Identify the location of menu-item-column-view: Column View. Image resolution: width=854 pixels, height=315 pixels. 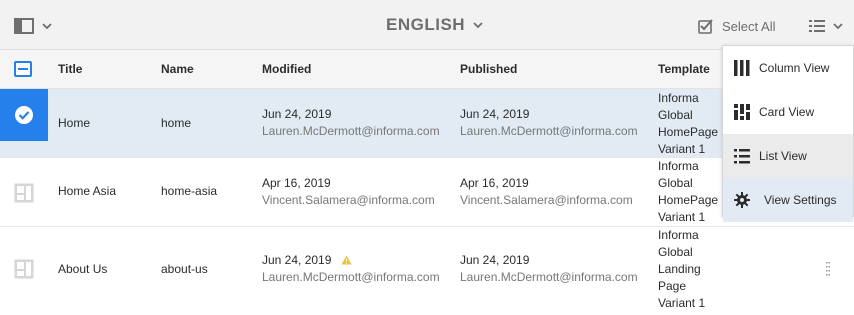
(788, 68).